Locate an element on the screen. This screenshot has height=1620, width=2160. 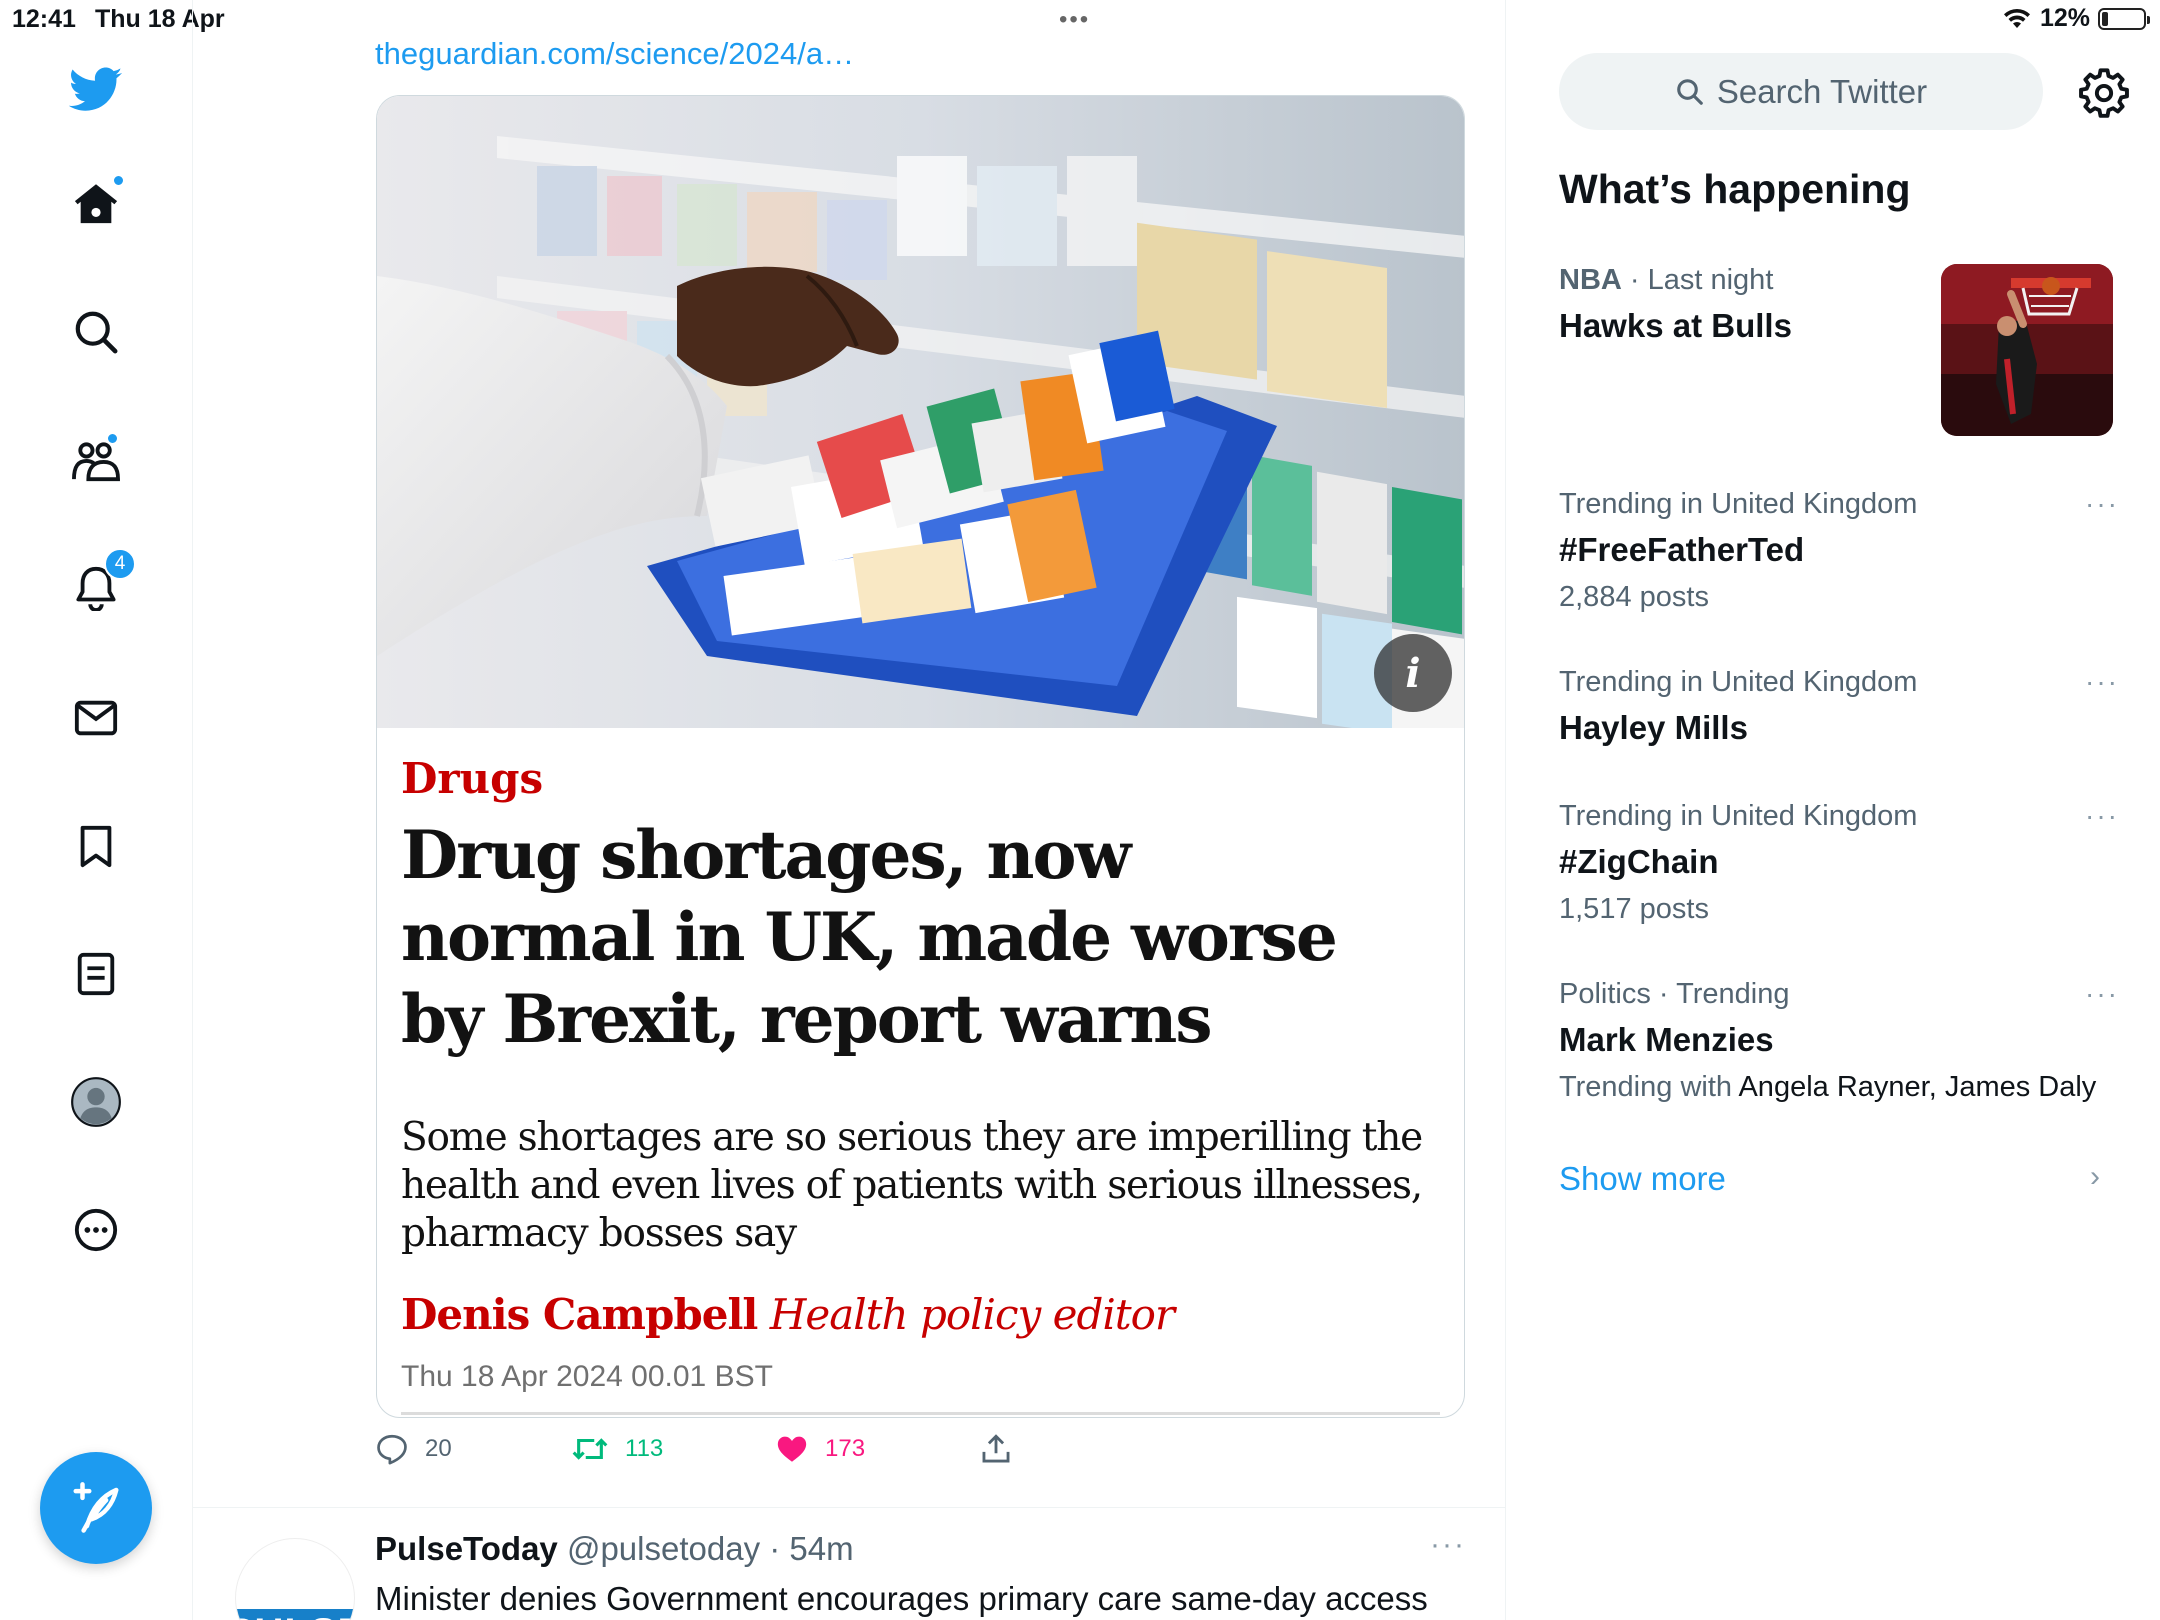
tweet-author-name: PulseToday is located at coordinates (466, 1548).